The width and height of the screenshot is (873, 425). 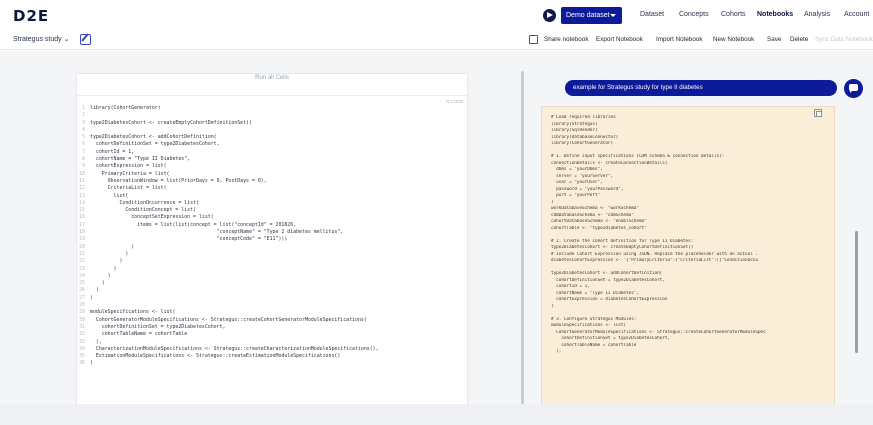 What do you see at coordinates (130, 173) in the screenshot?
I see `code-text: PrimaryCriteria = list(` at bounding box center [130, 173].